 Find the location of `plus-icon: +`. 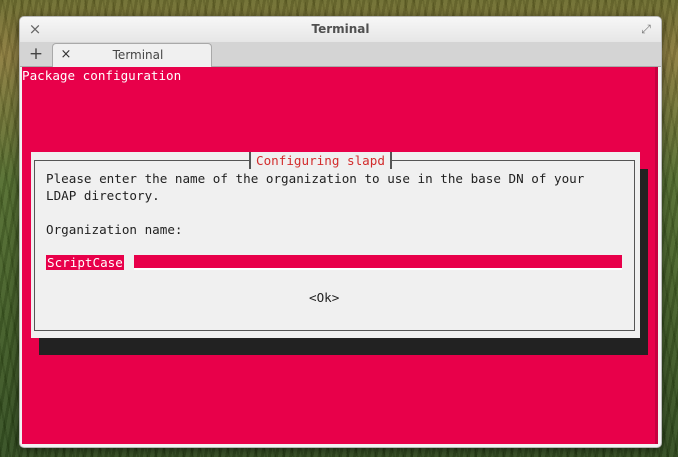

plus-icon: + is located at coordinates (36, 54).